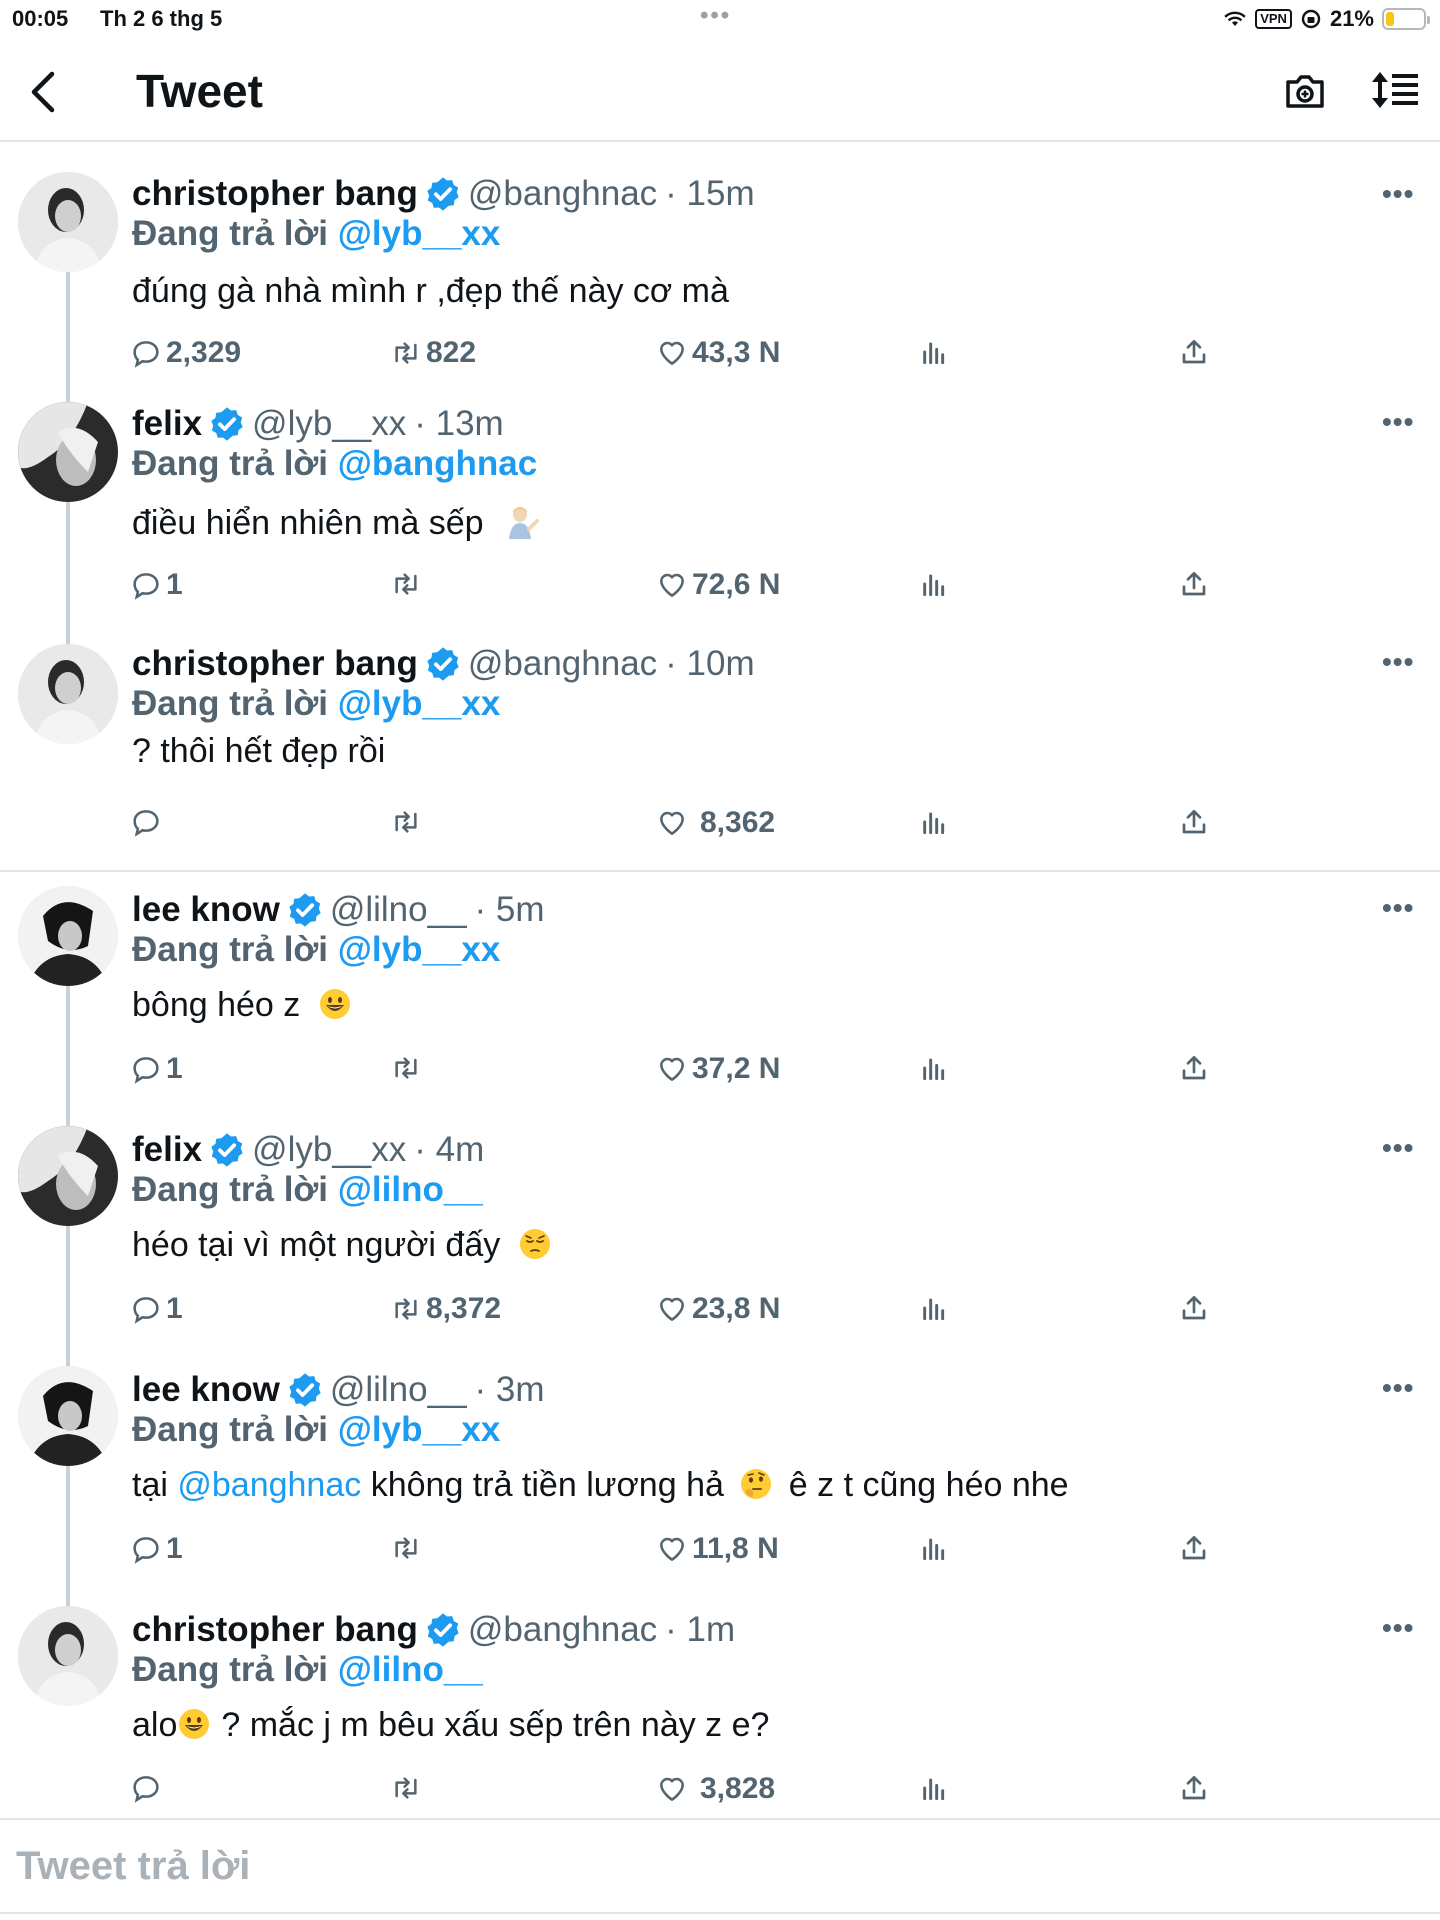  Describe the element at coordinates (185, 353) in the screenshot. I see `reply-button: 2,329` at that location.